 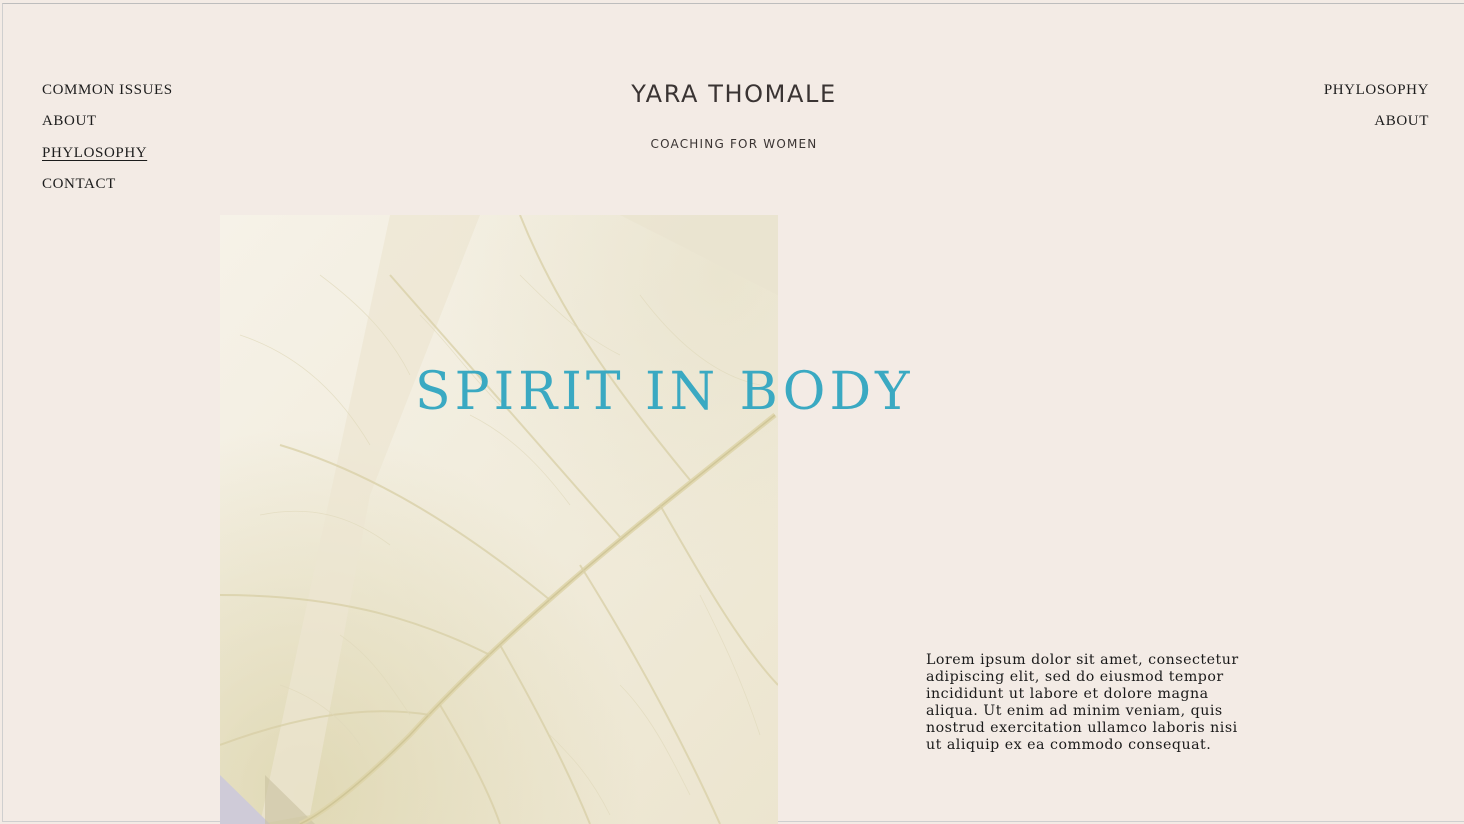 What do you see at coordinates (734, 144) in the screenshot?
I see `brand-tagline: COACHING FOR WOMEN` at bounding box center [734, 144].